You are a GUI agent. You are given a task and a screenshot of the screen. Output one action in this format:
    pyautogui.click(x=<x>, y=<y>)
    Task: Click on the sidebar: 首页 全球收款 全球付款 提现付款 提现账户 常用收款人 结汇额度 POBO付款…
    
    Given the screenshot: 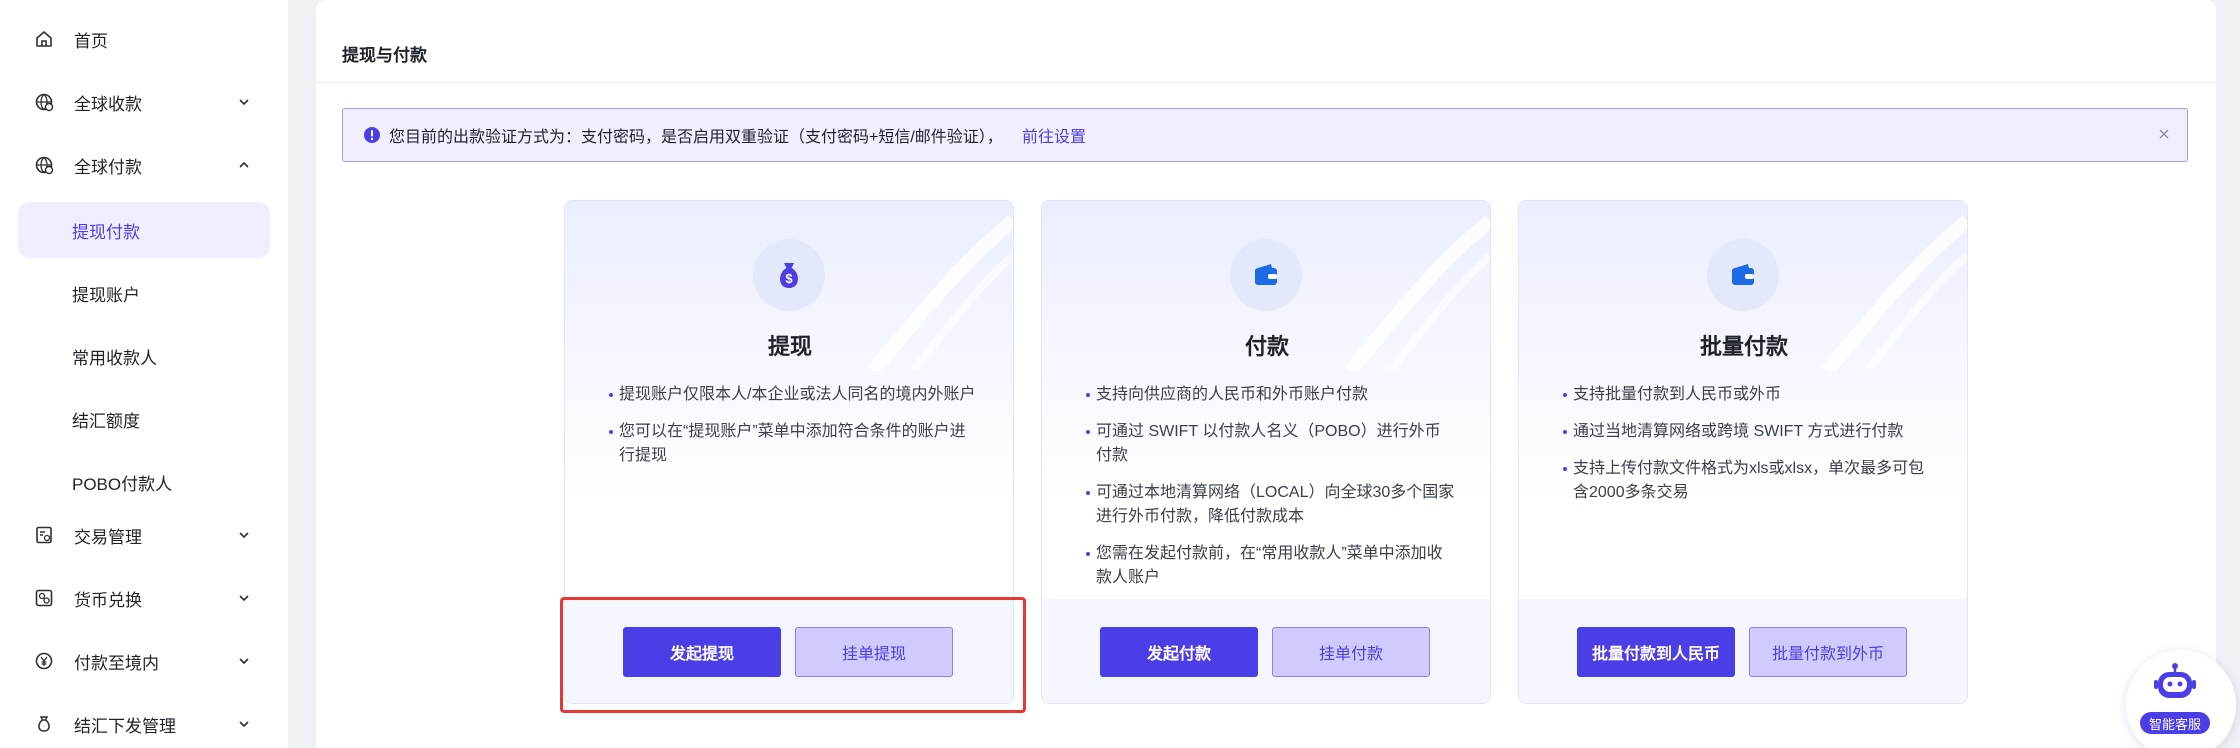 What is the action you would take?
    pyautogui.click(x=144, y=374)
    